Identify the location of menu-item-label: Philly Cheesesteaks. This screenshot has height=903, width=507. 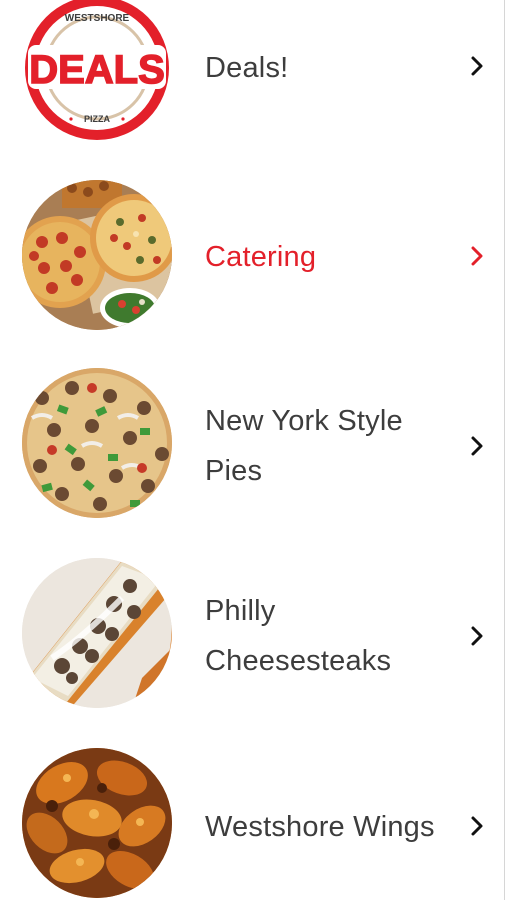
(298, 636).